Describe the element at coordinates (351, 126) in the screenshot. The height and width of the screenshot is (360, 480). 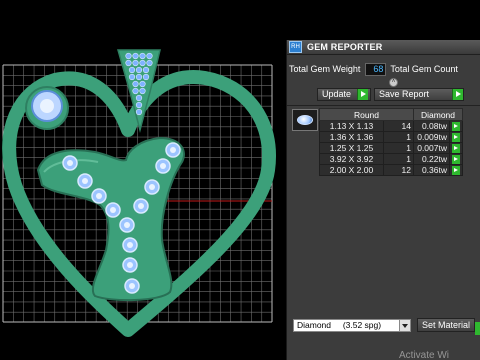
I see `gem-size: 1.13 X 1.13` at that location.